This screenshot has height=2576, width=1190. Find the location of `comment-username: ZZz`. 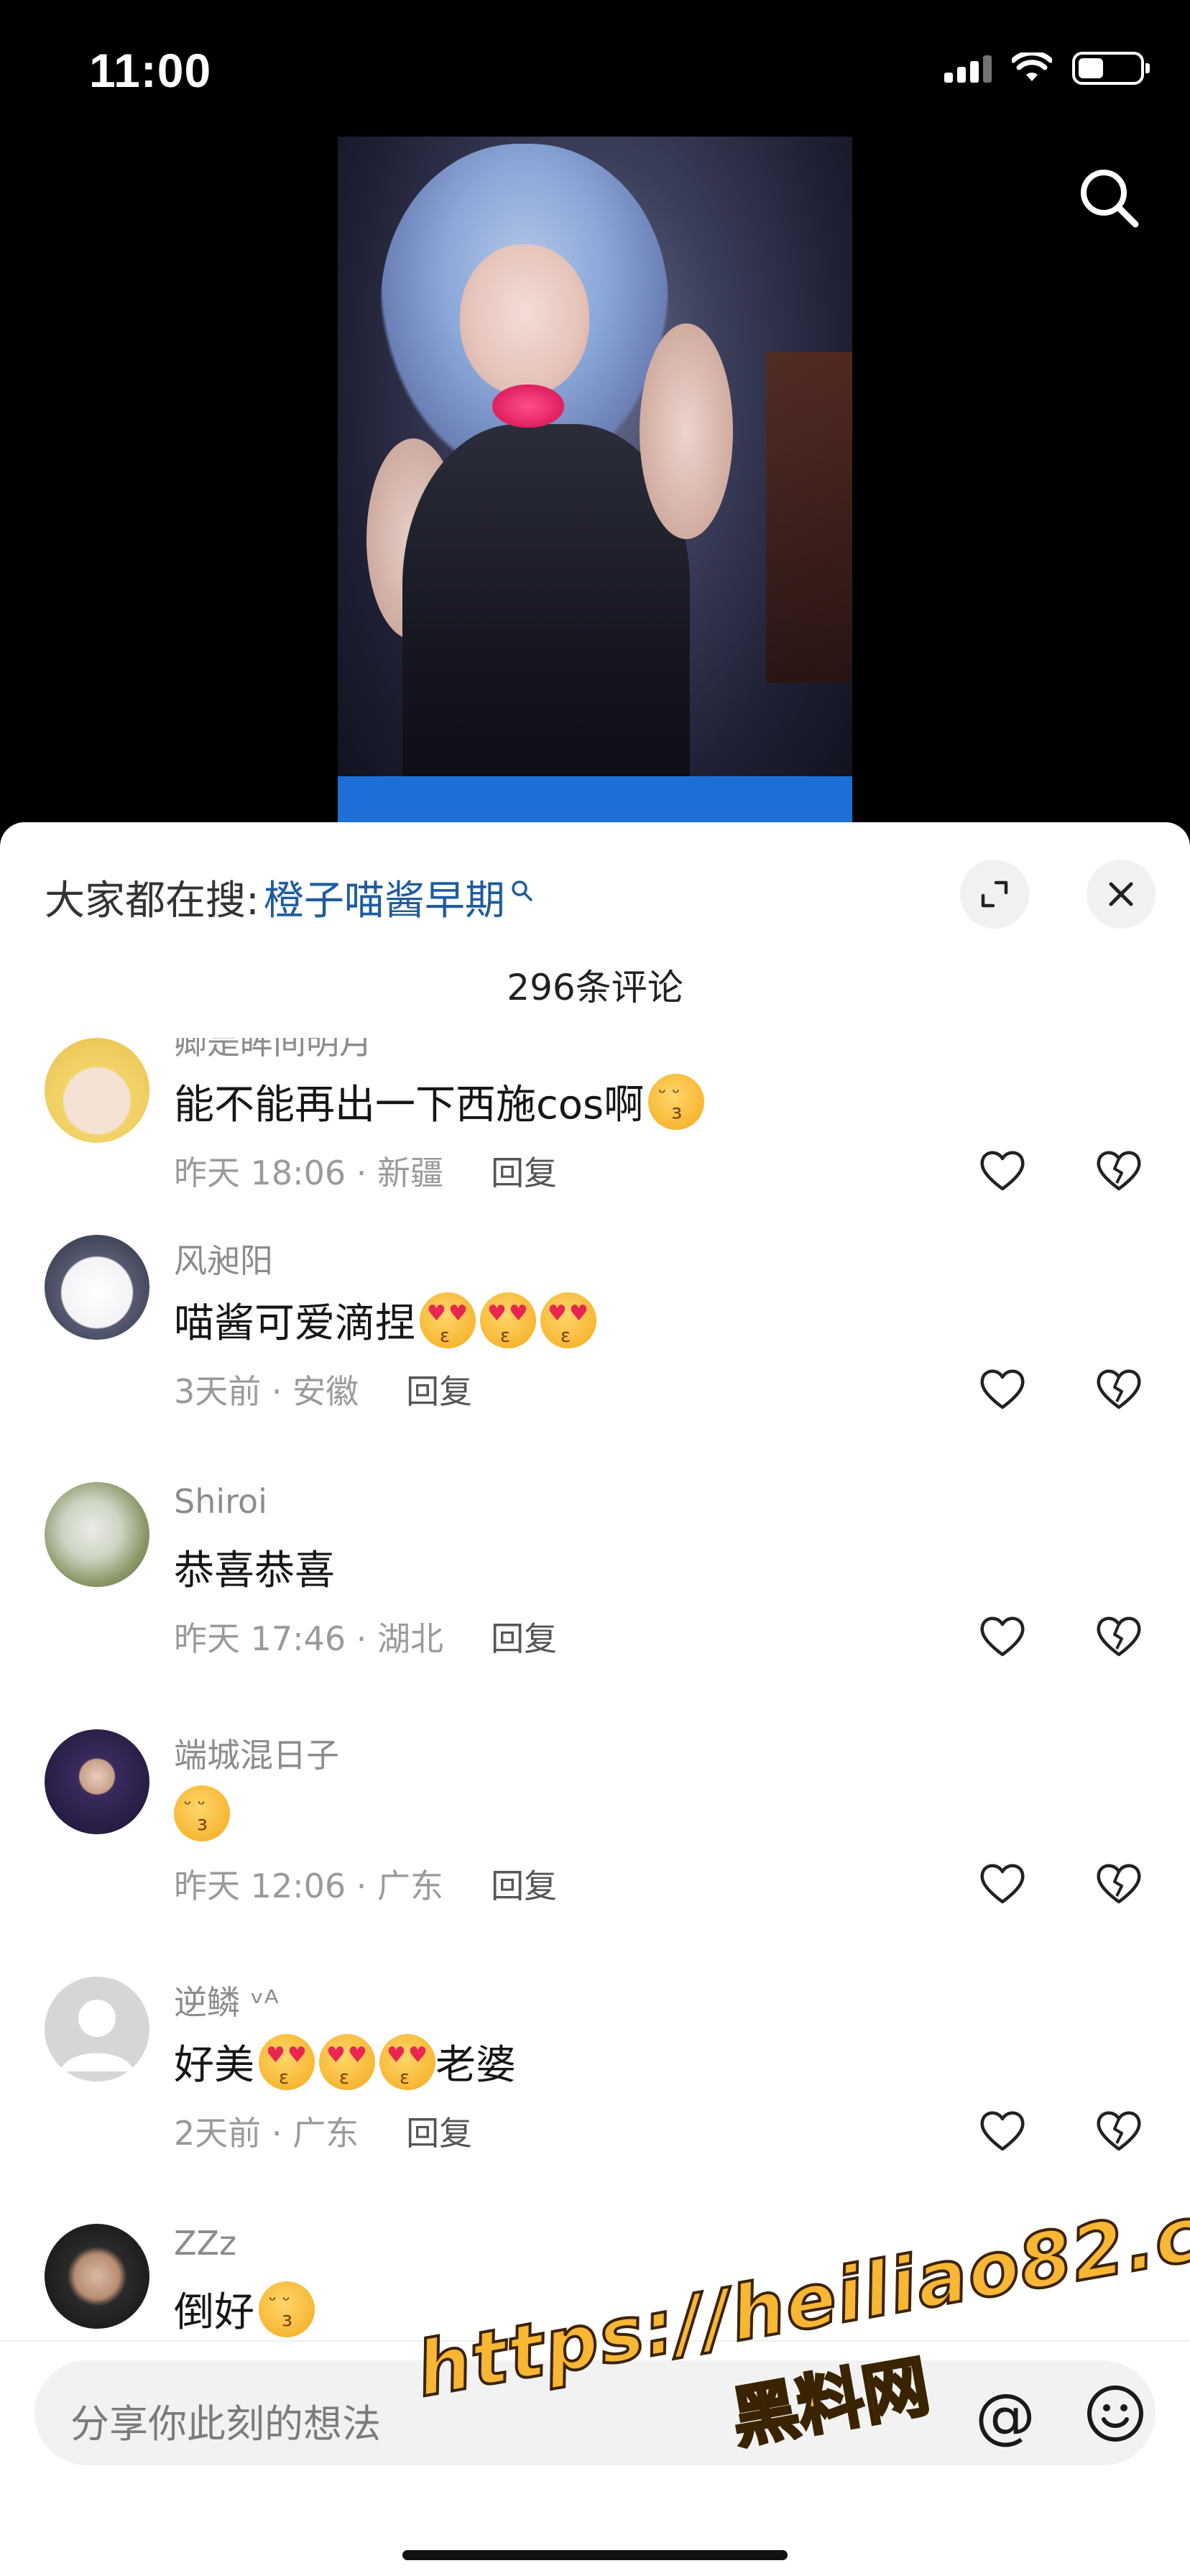

comment-username: ZZz is located at coordinates (205, 2243).